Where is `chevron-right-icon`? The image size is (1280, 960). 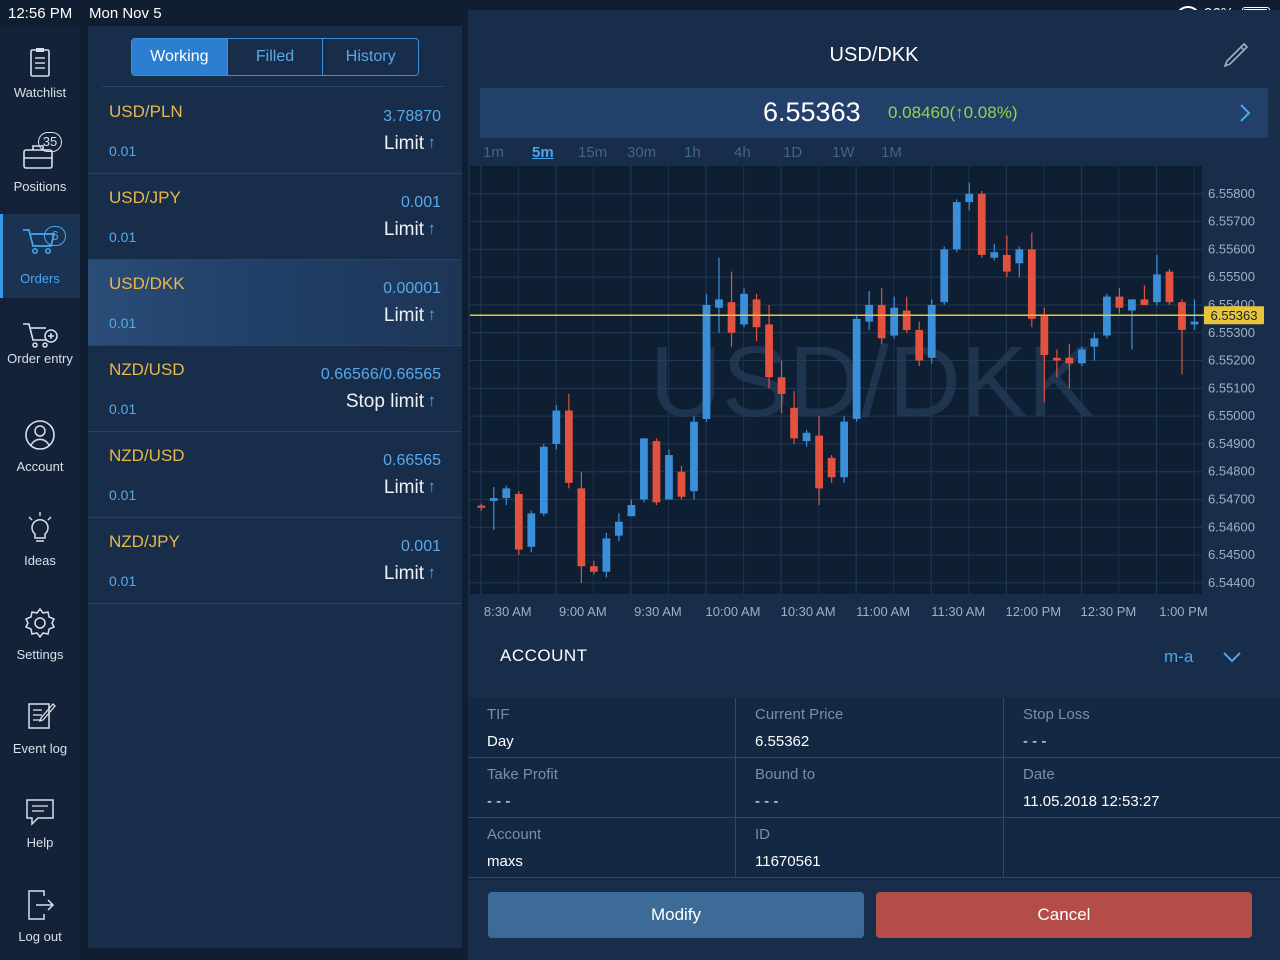
chevron-right-icon is located at coordinates (1245, 113).